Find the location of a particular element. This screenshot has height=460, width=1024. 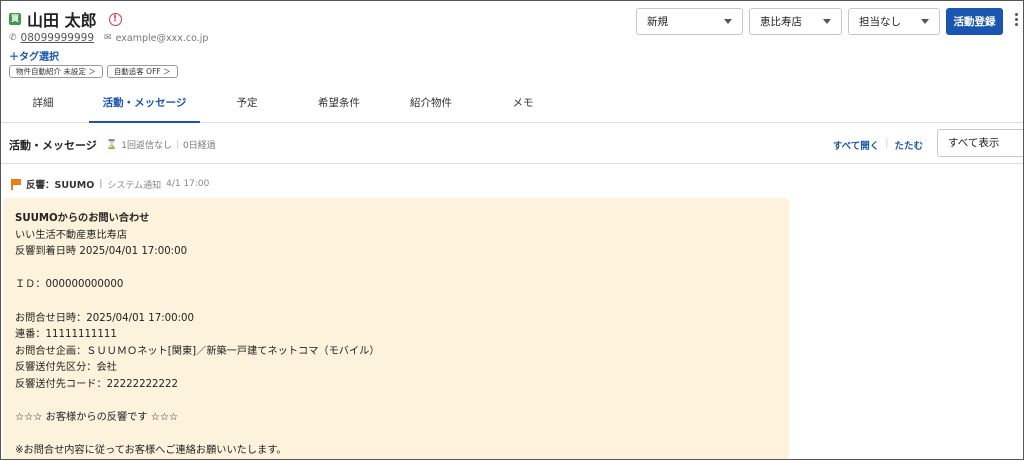

tab-preferences: 希望条件 is located at coordinates (339, 105).